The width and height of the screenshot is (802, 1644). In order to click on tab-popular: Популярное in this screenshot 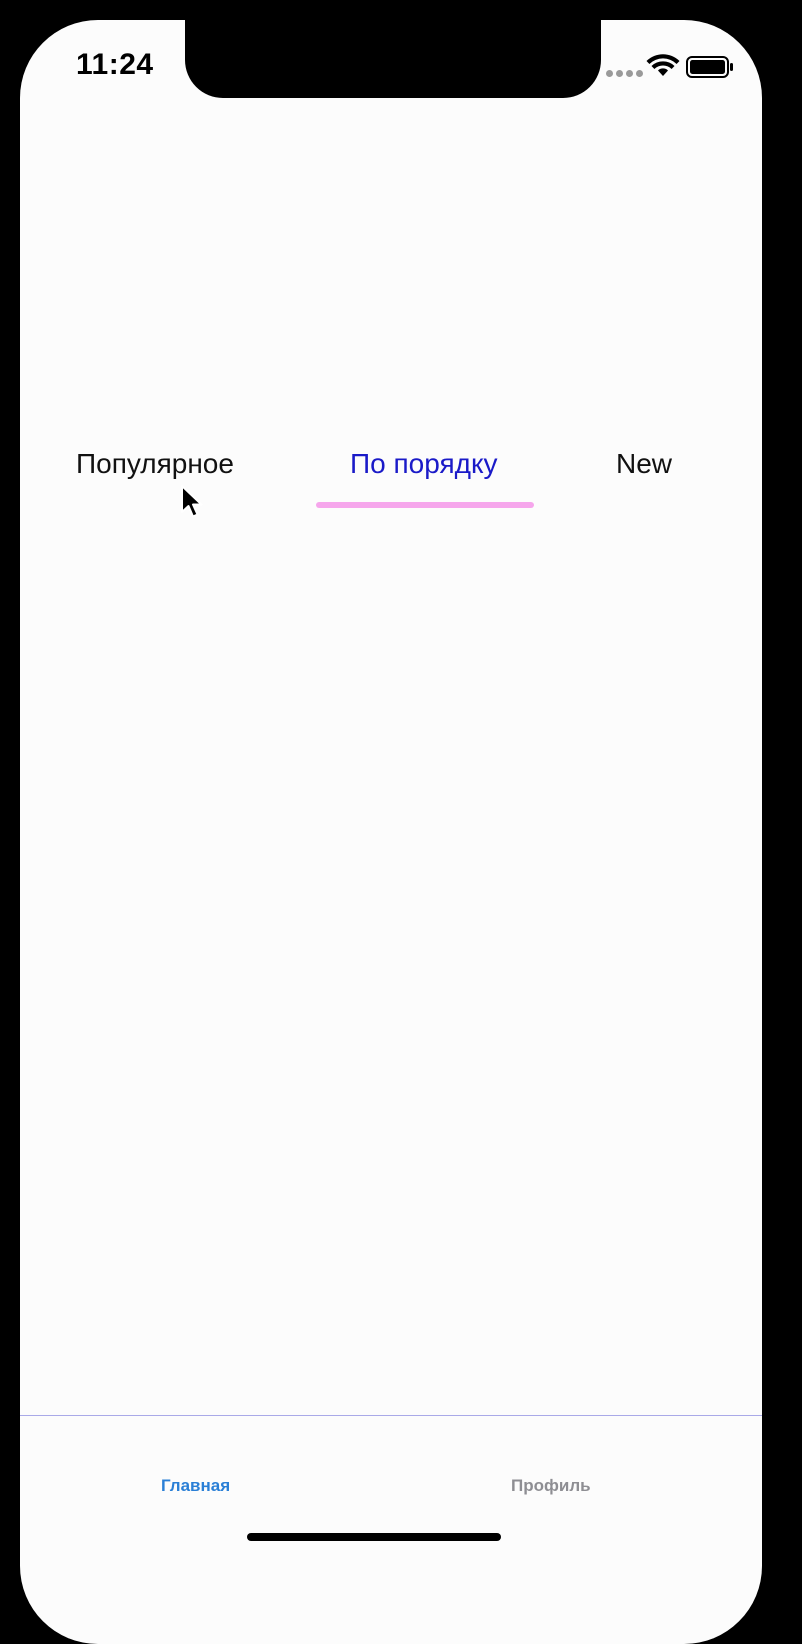, I will do `click(155, 464)`.